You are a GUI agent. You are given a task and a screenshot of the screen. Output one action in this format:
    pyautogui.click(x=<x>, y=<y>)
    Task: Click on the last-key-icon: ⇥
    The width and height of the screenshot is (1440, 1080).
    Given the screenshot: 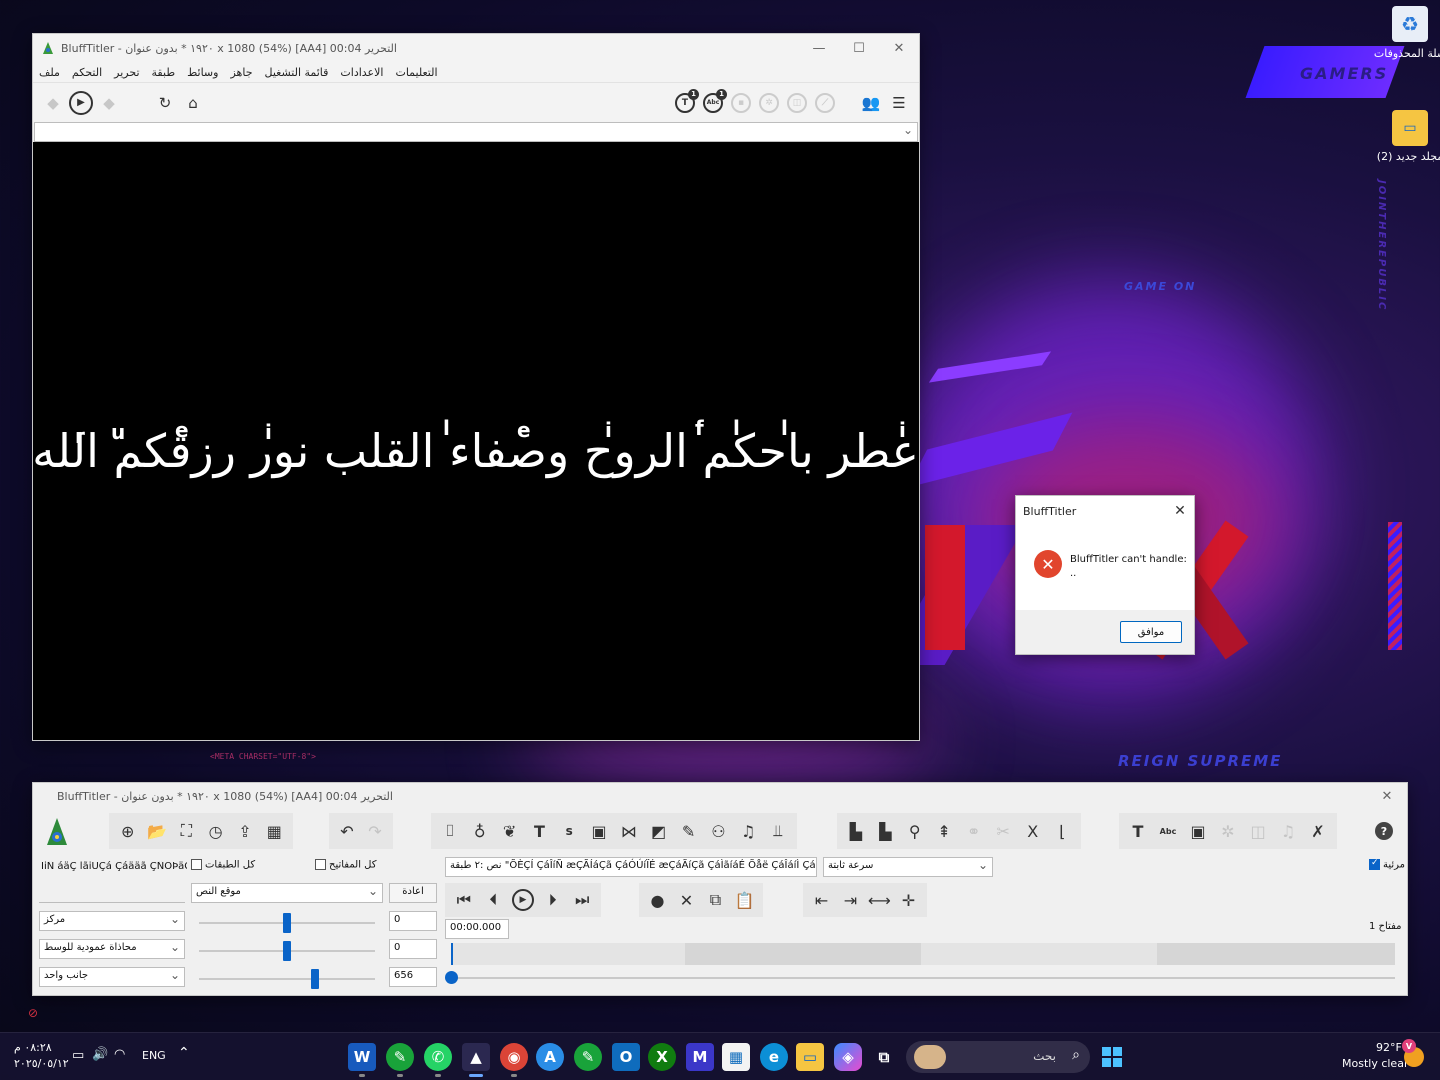 What is the action you would take?
    pyautogui.click(x=850, y=900)
    